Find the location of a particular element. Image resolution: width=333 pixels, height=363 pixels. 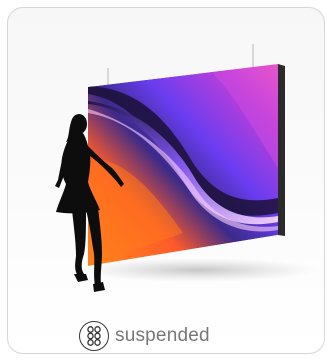

display-edge is located at coordinates (281, 150).